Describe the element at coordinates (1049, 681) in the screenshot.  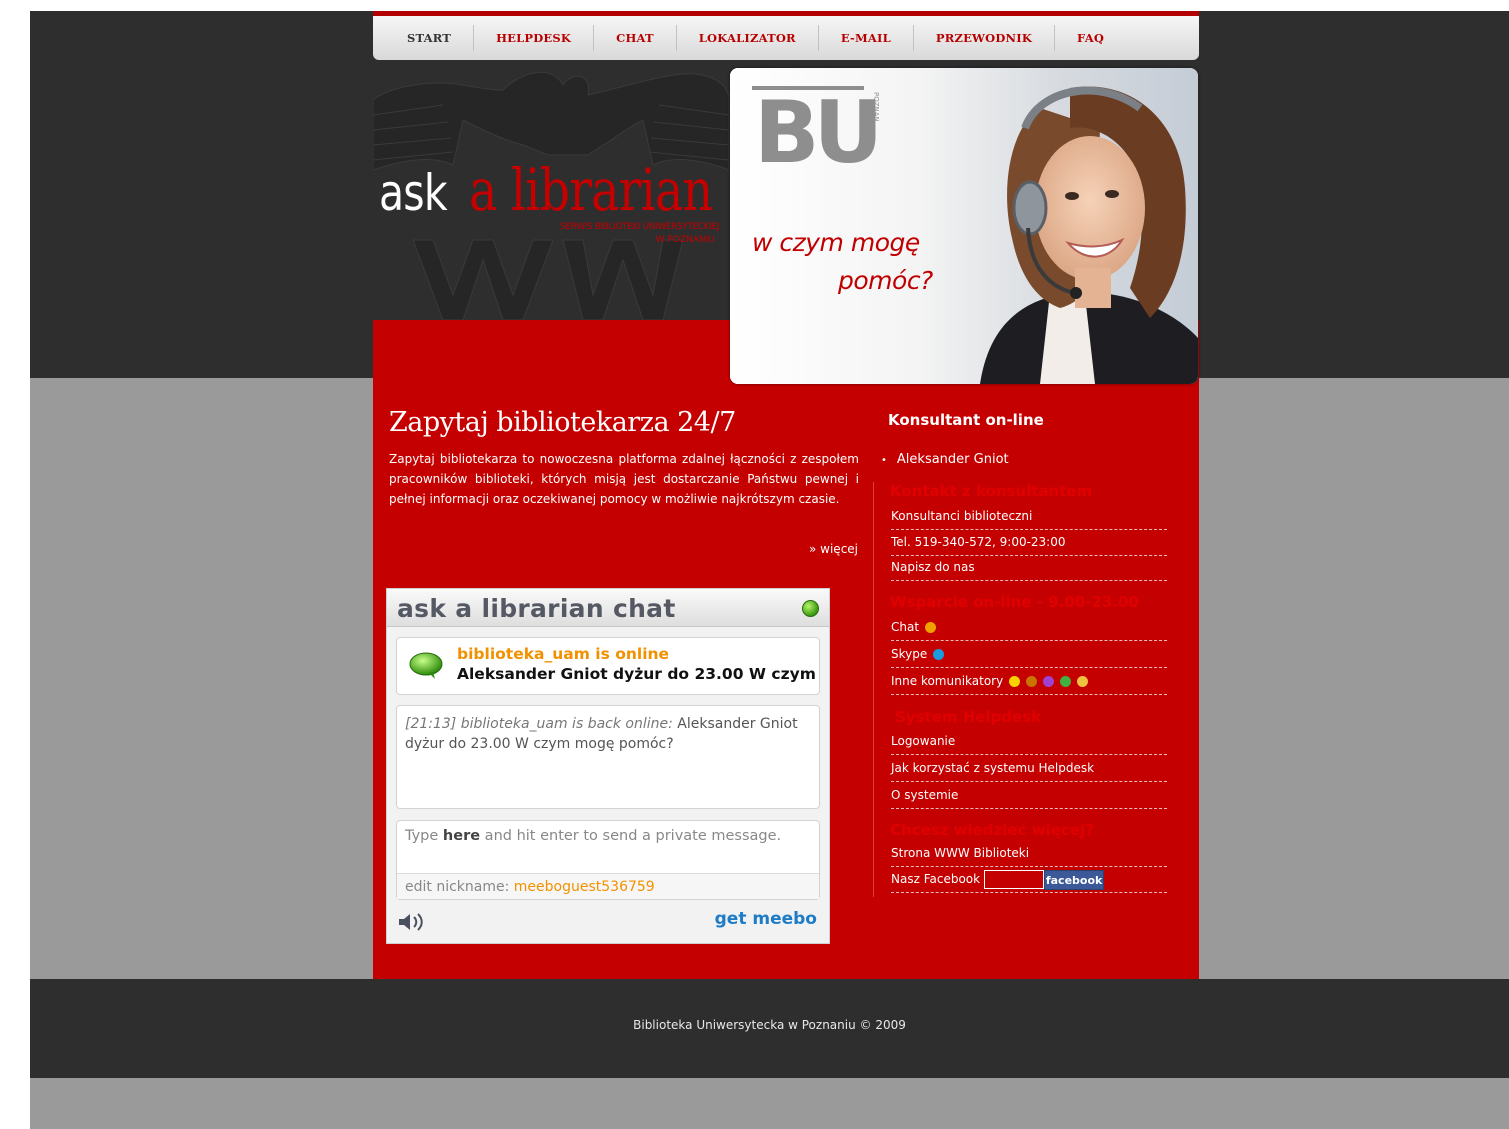
I see `yahoo-icon` at that location.